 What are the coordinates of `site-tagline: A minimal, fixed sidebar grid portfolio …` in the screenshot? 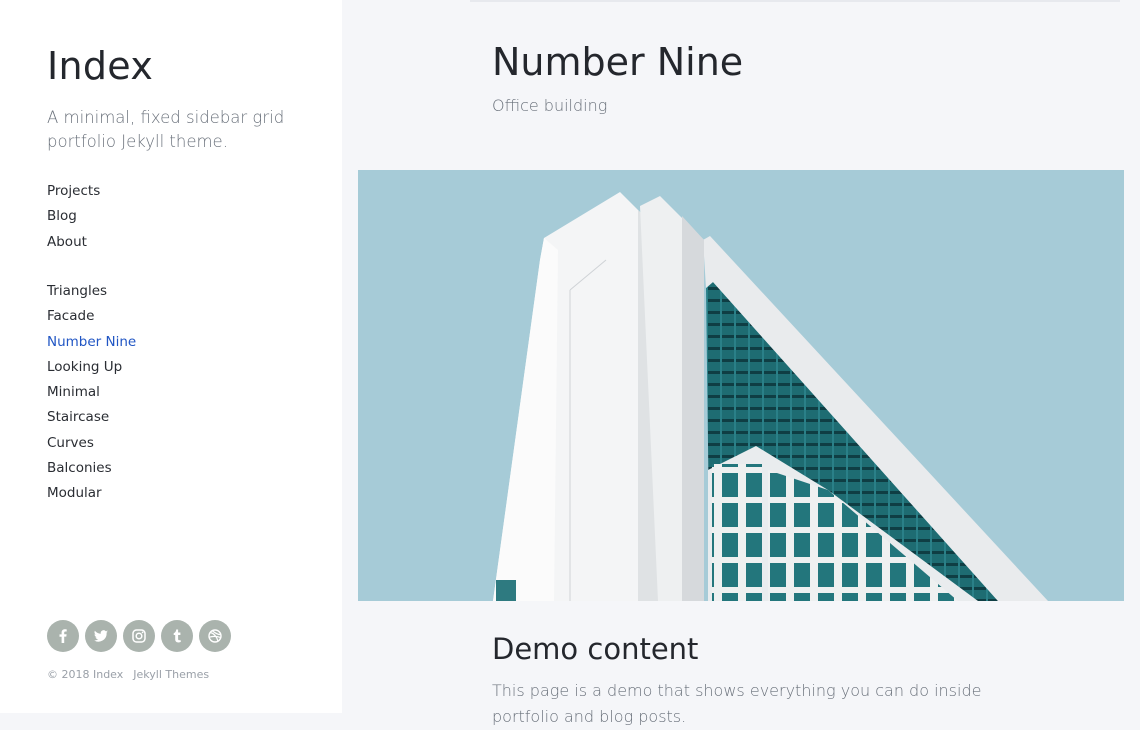 It's located at (166, 129).